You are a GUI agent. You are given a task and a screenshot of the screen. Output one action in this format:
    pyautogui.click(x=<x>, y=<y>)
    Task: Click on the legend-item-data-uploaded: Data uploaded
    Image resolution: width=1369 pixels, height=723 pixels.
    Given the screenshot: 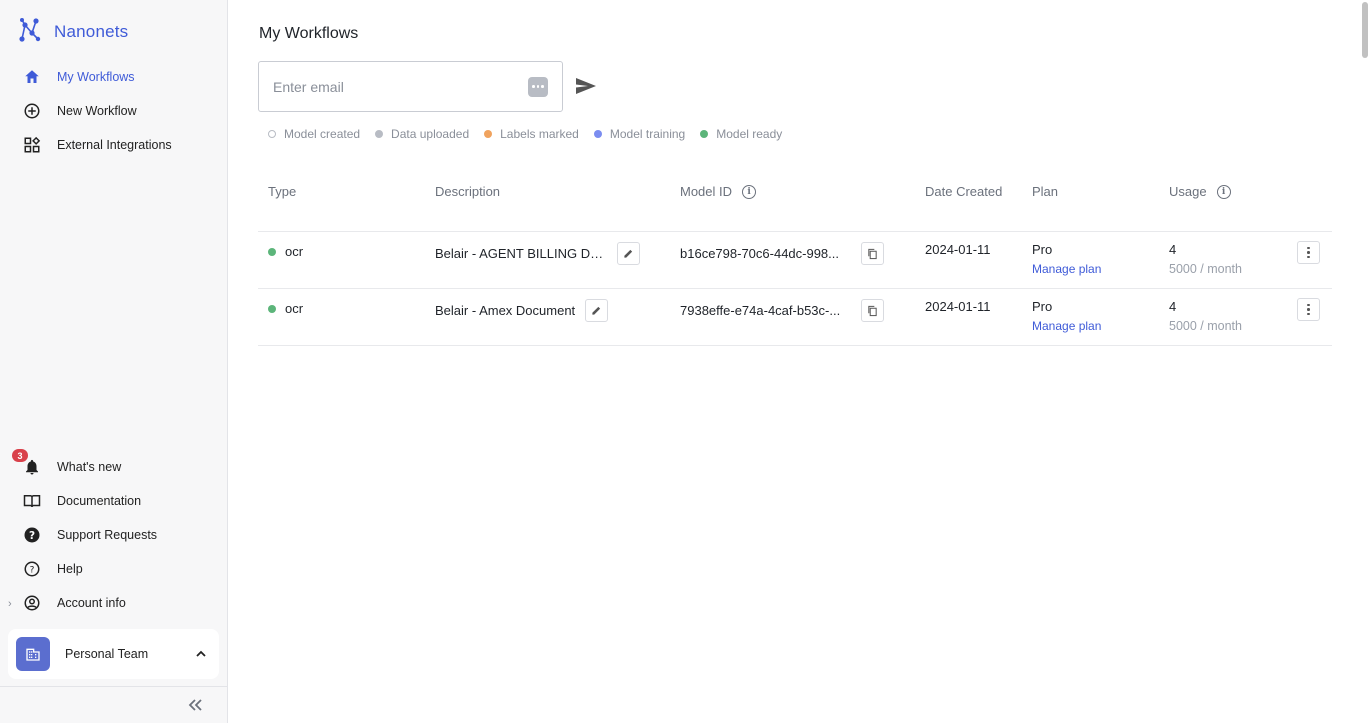 What is the action you would take?
    pyautogui.click(x=422, y=134)
    